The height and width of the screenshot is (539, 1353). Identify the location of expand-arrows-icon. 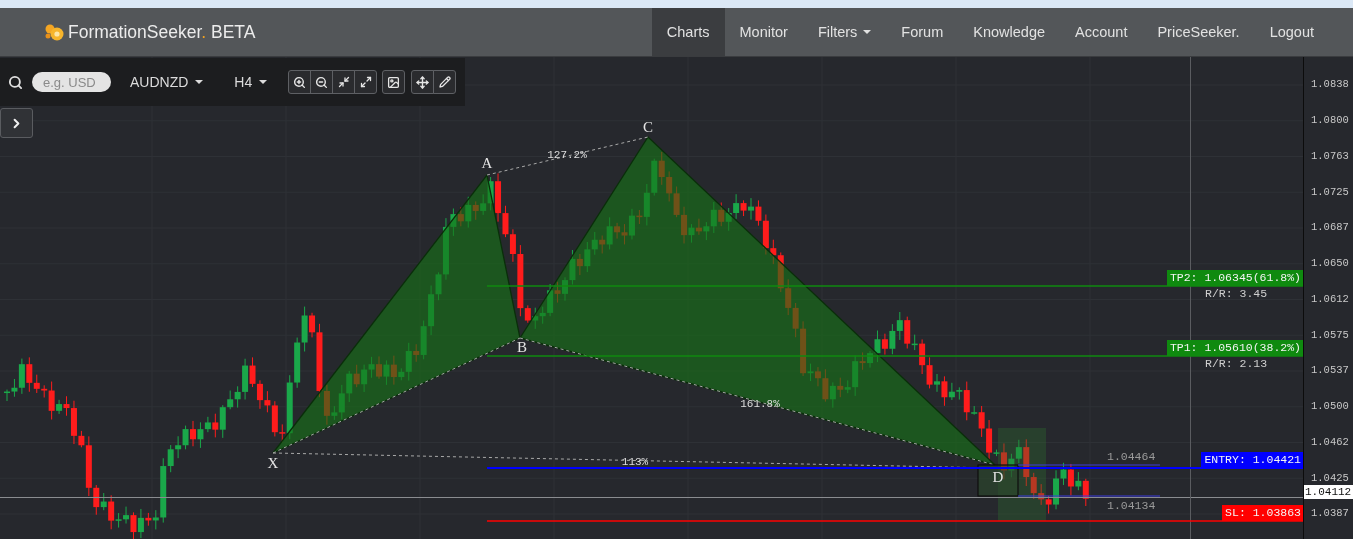
(365, 82).